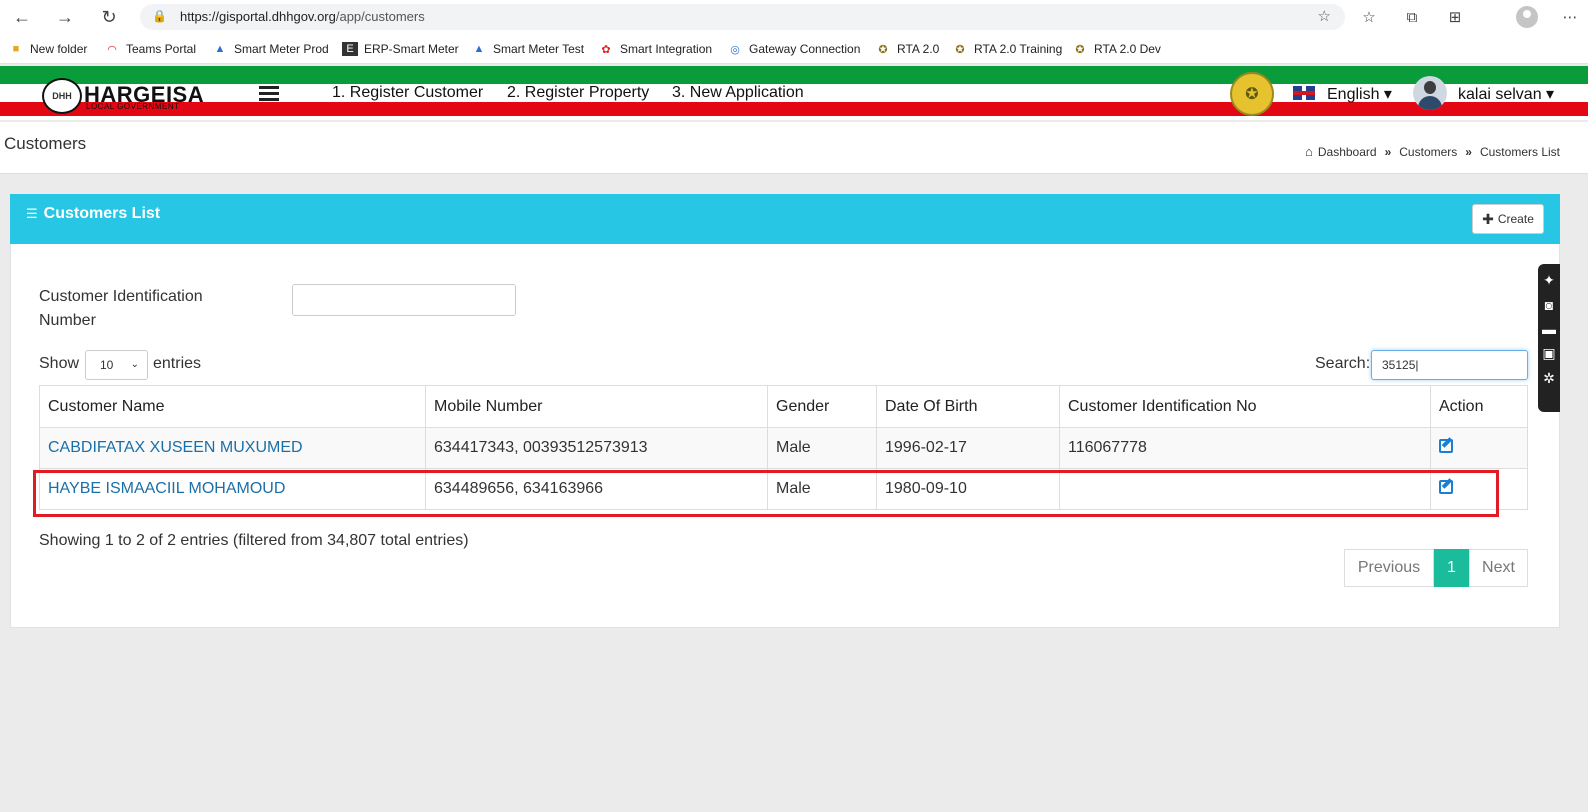 This screenshot has width=1588, height=812. Describe the element at coordinates (166, 488) in the screenshot. I see `customer-name-link: HAYBE ISMAACIIL MOHAMOUD` at that location.